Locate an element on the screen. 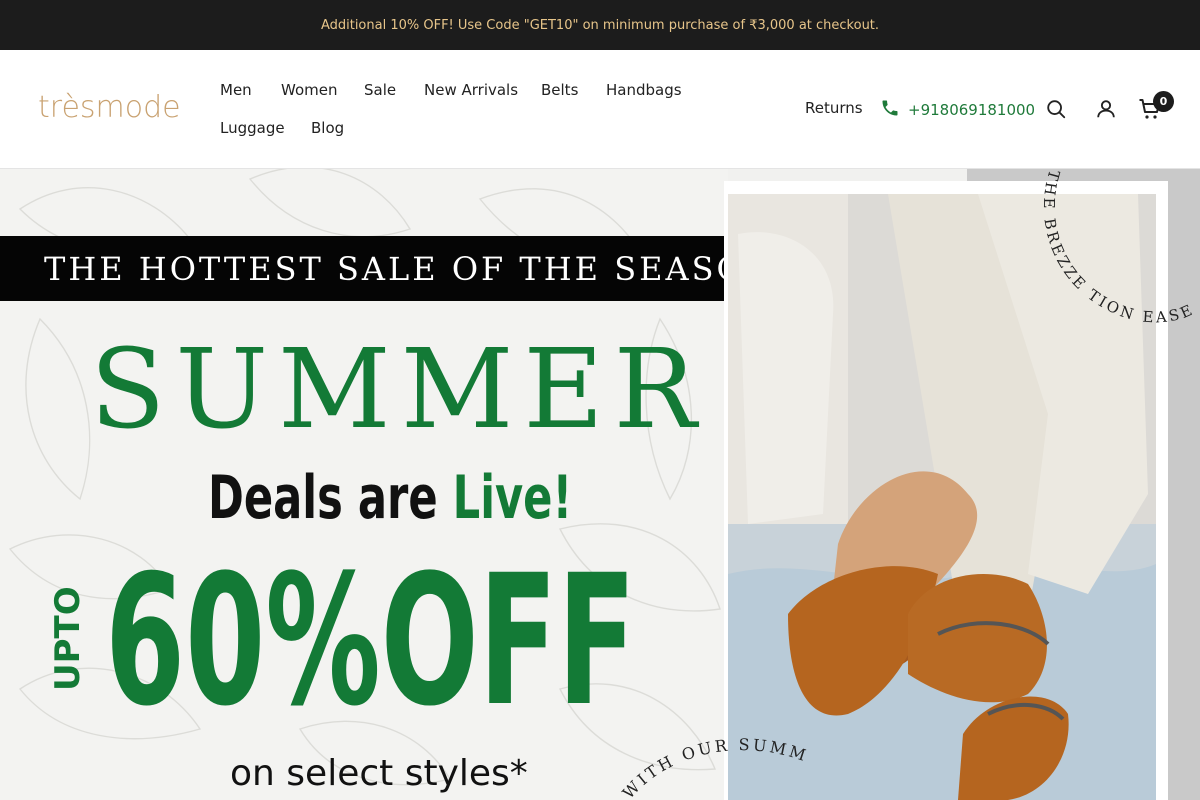 Image resolution: width=1200 pixels, height=800 pixels. svg-text: THE BREZZE TION EASE THE is located at coordinates (1095, 248).